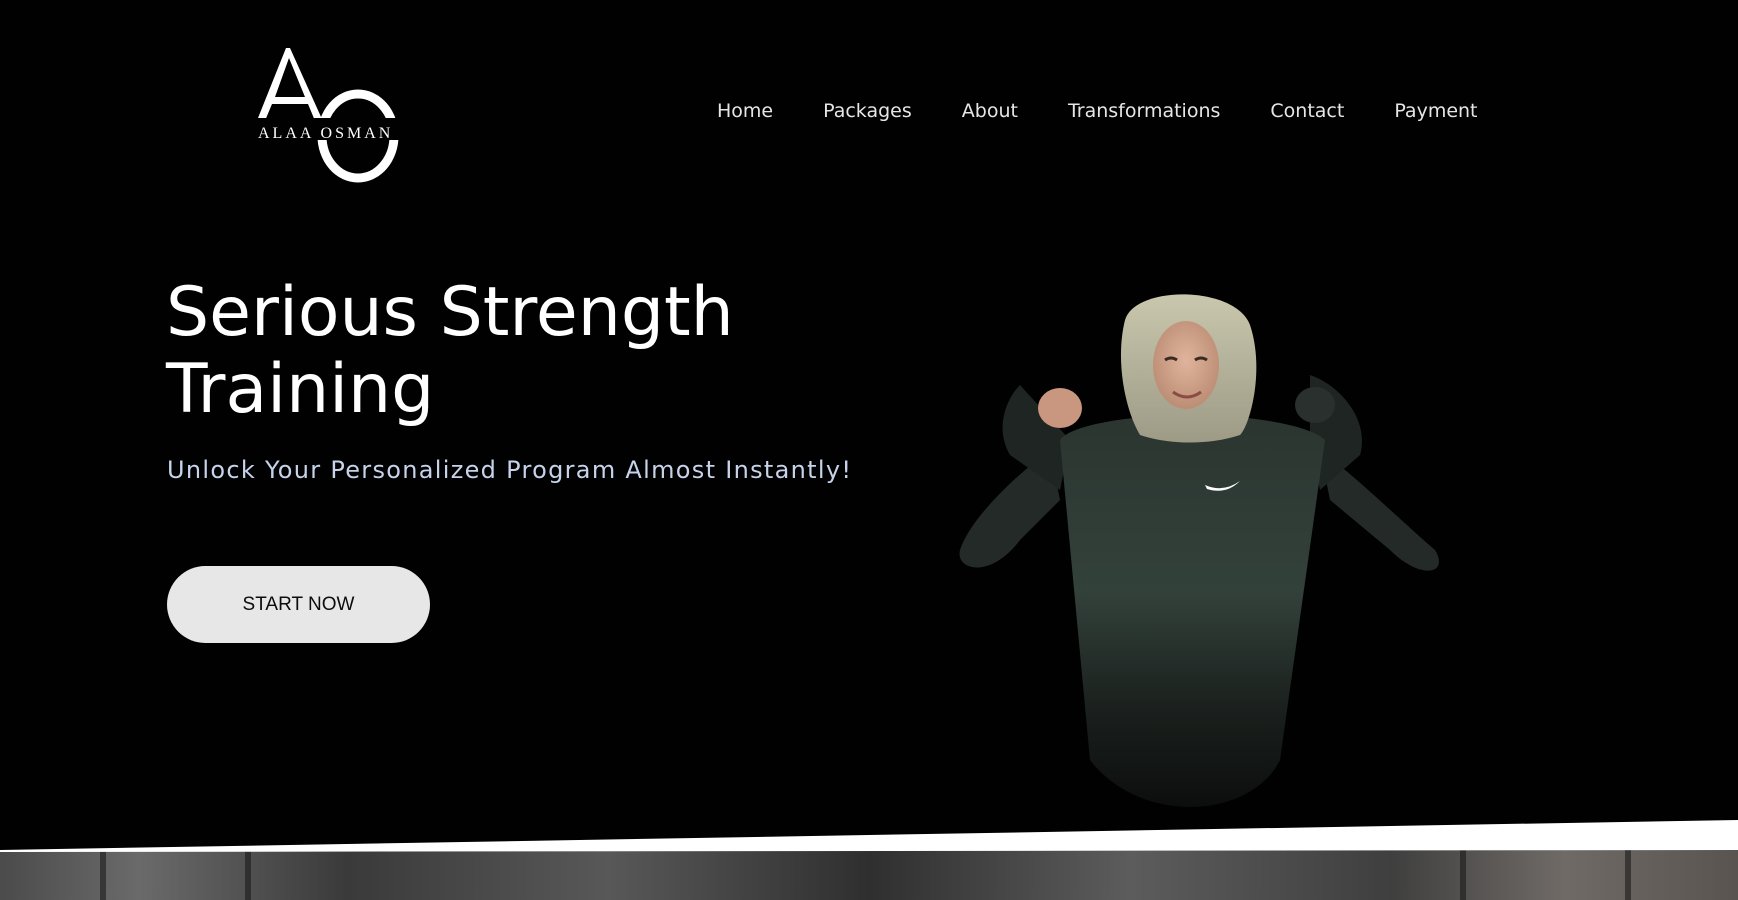  Describe the element at coordinates (1144, 111) in the screenshot. I see `nav-item-transformations: Transformations` at that location.